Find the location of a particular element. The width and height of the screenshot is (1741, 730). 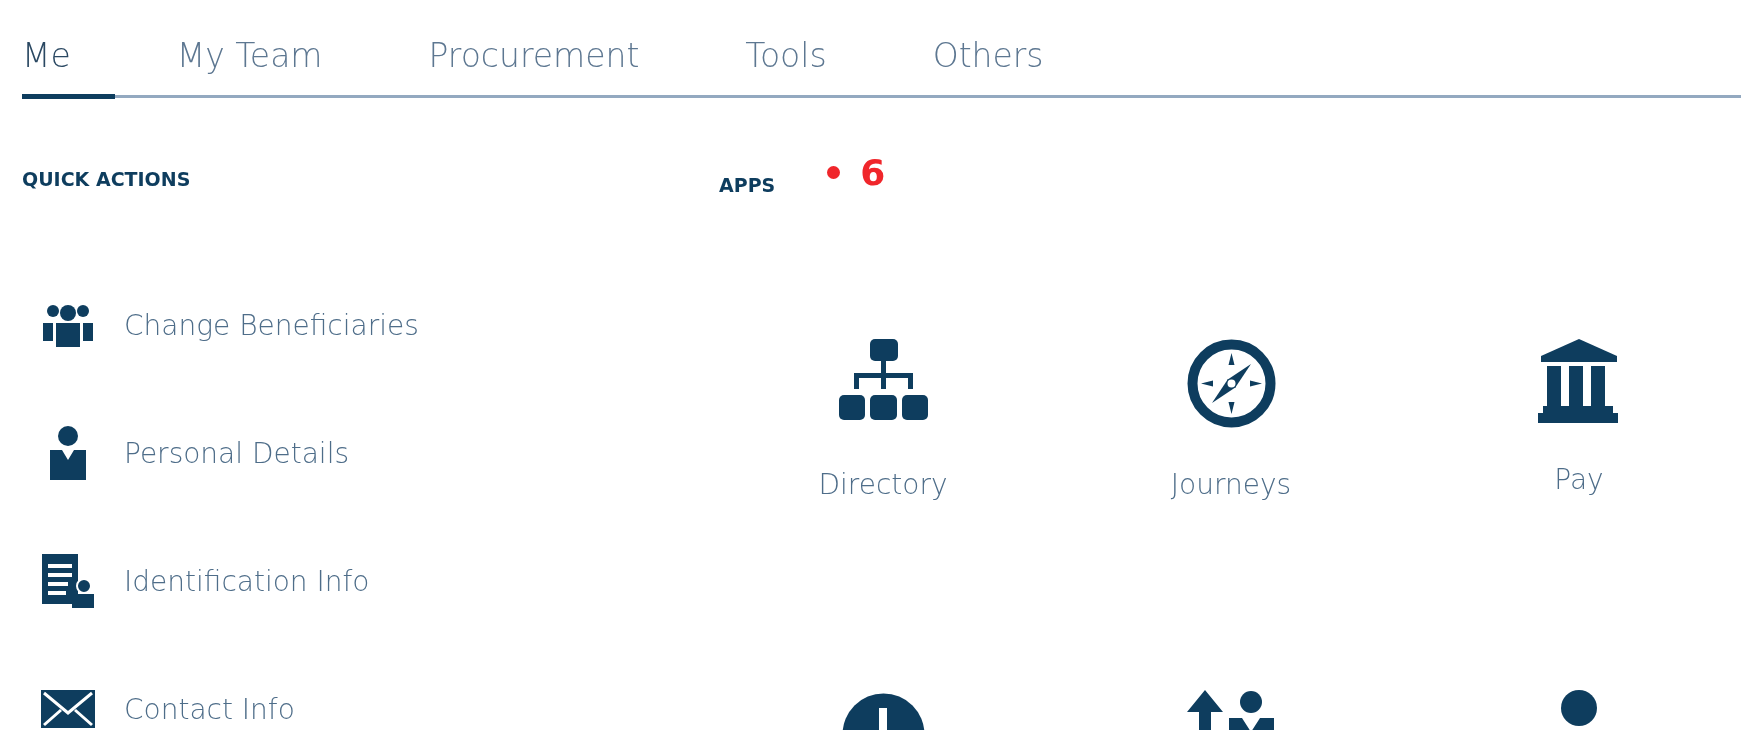

nav-tab: My Team is located at coordinates (271, 49).